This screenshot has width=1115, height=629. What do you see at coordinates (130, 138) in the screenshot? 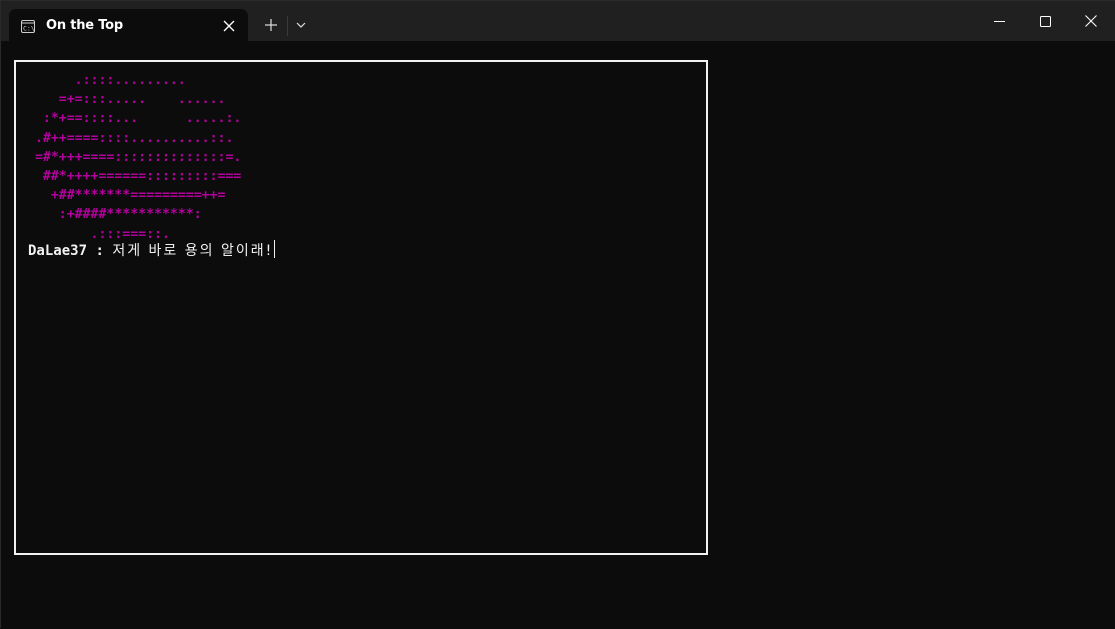
I see `ascii-art-line: .#++====::::..........::.` at bounding box center [130, 138].